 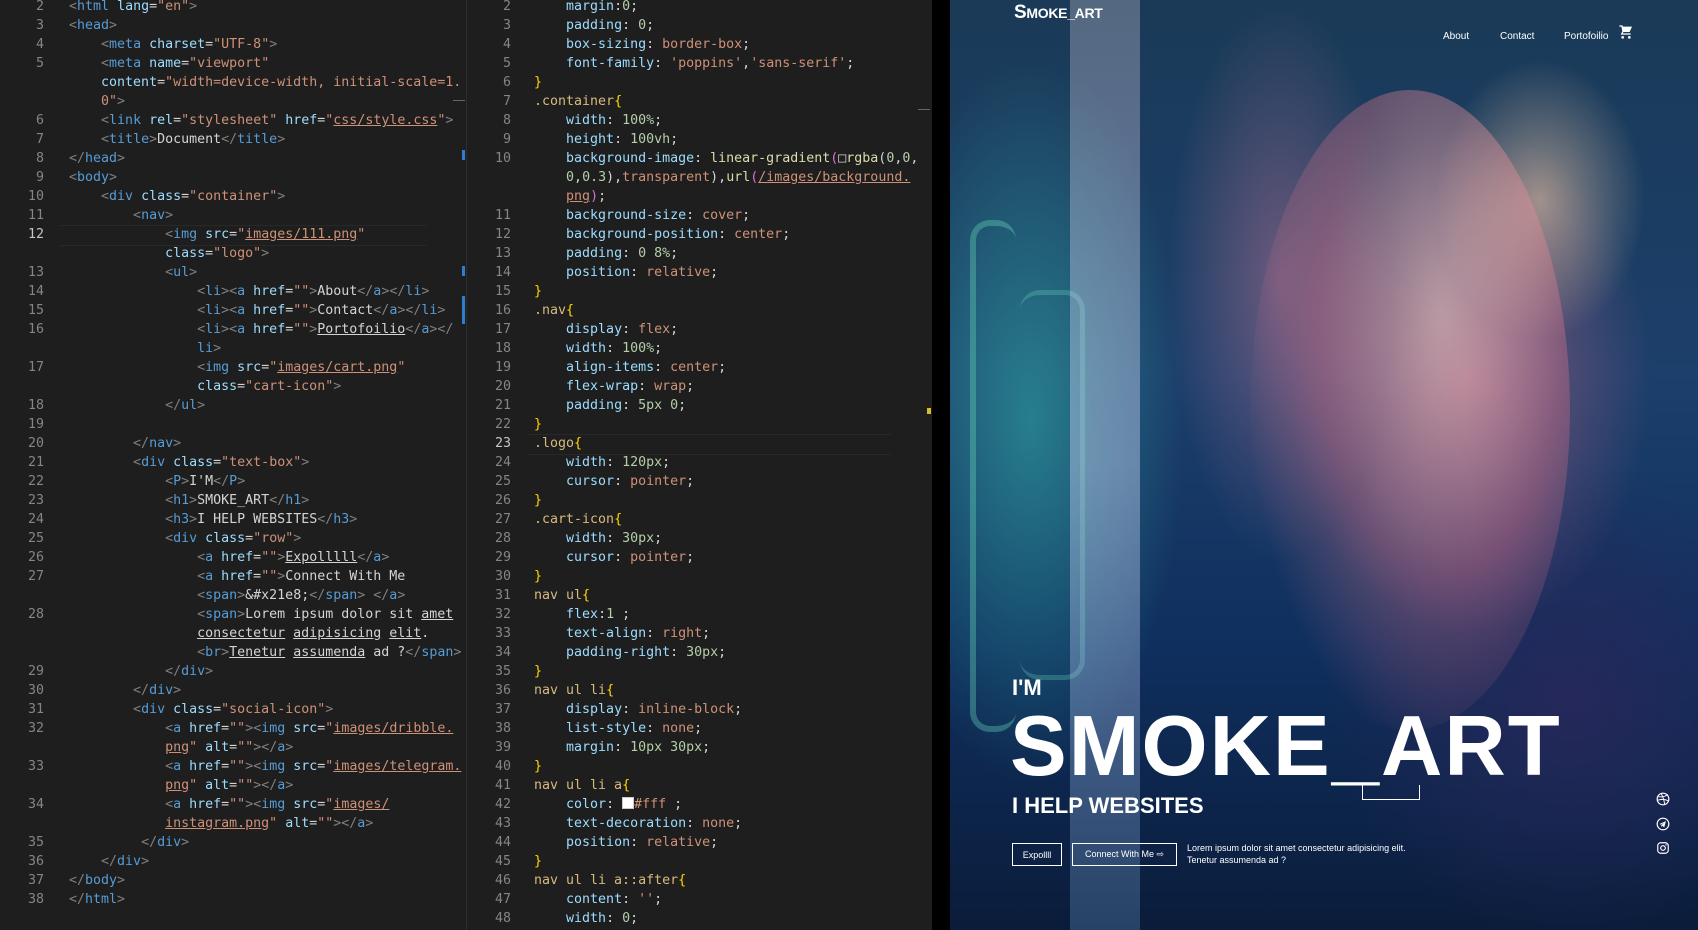 I want to click on code-text: class="cart-icon">, so click(x=205, y=386).